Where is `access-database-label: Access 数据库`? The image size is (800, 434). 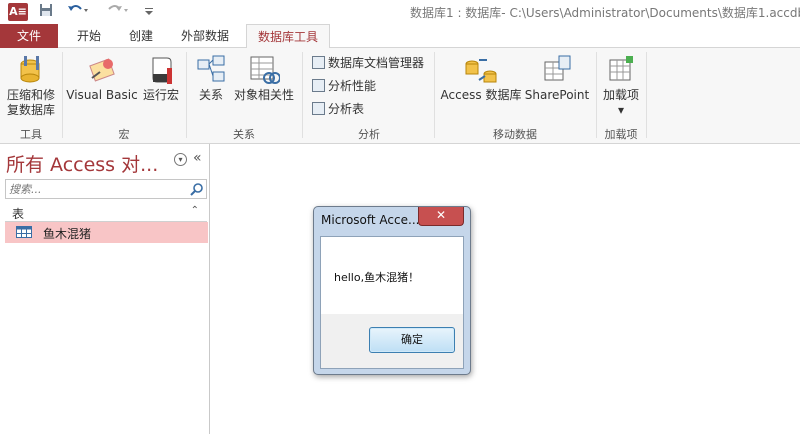
access-database-label: Access 数据库 is located at coordinates (481, 95).